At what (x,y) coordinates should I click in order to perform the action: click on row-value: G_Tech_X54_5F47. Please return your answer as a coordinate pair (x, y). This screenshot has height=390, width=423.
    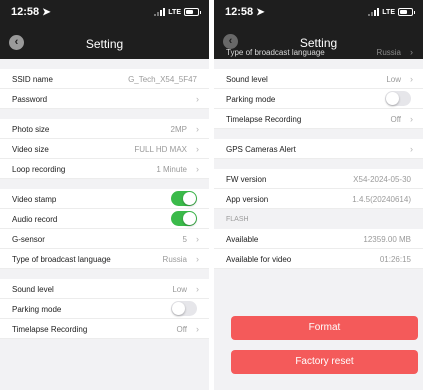
    Looking at the image, I should click on (162, 79).